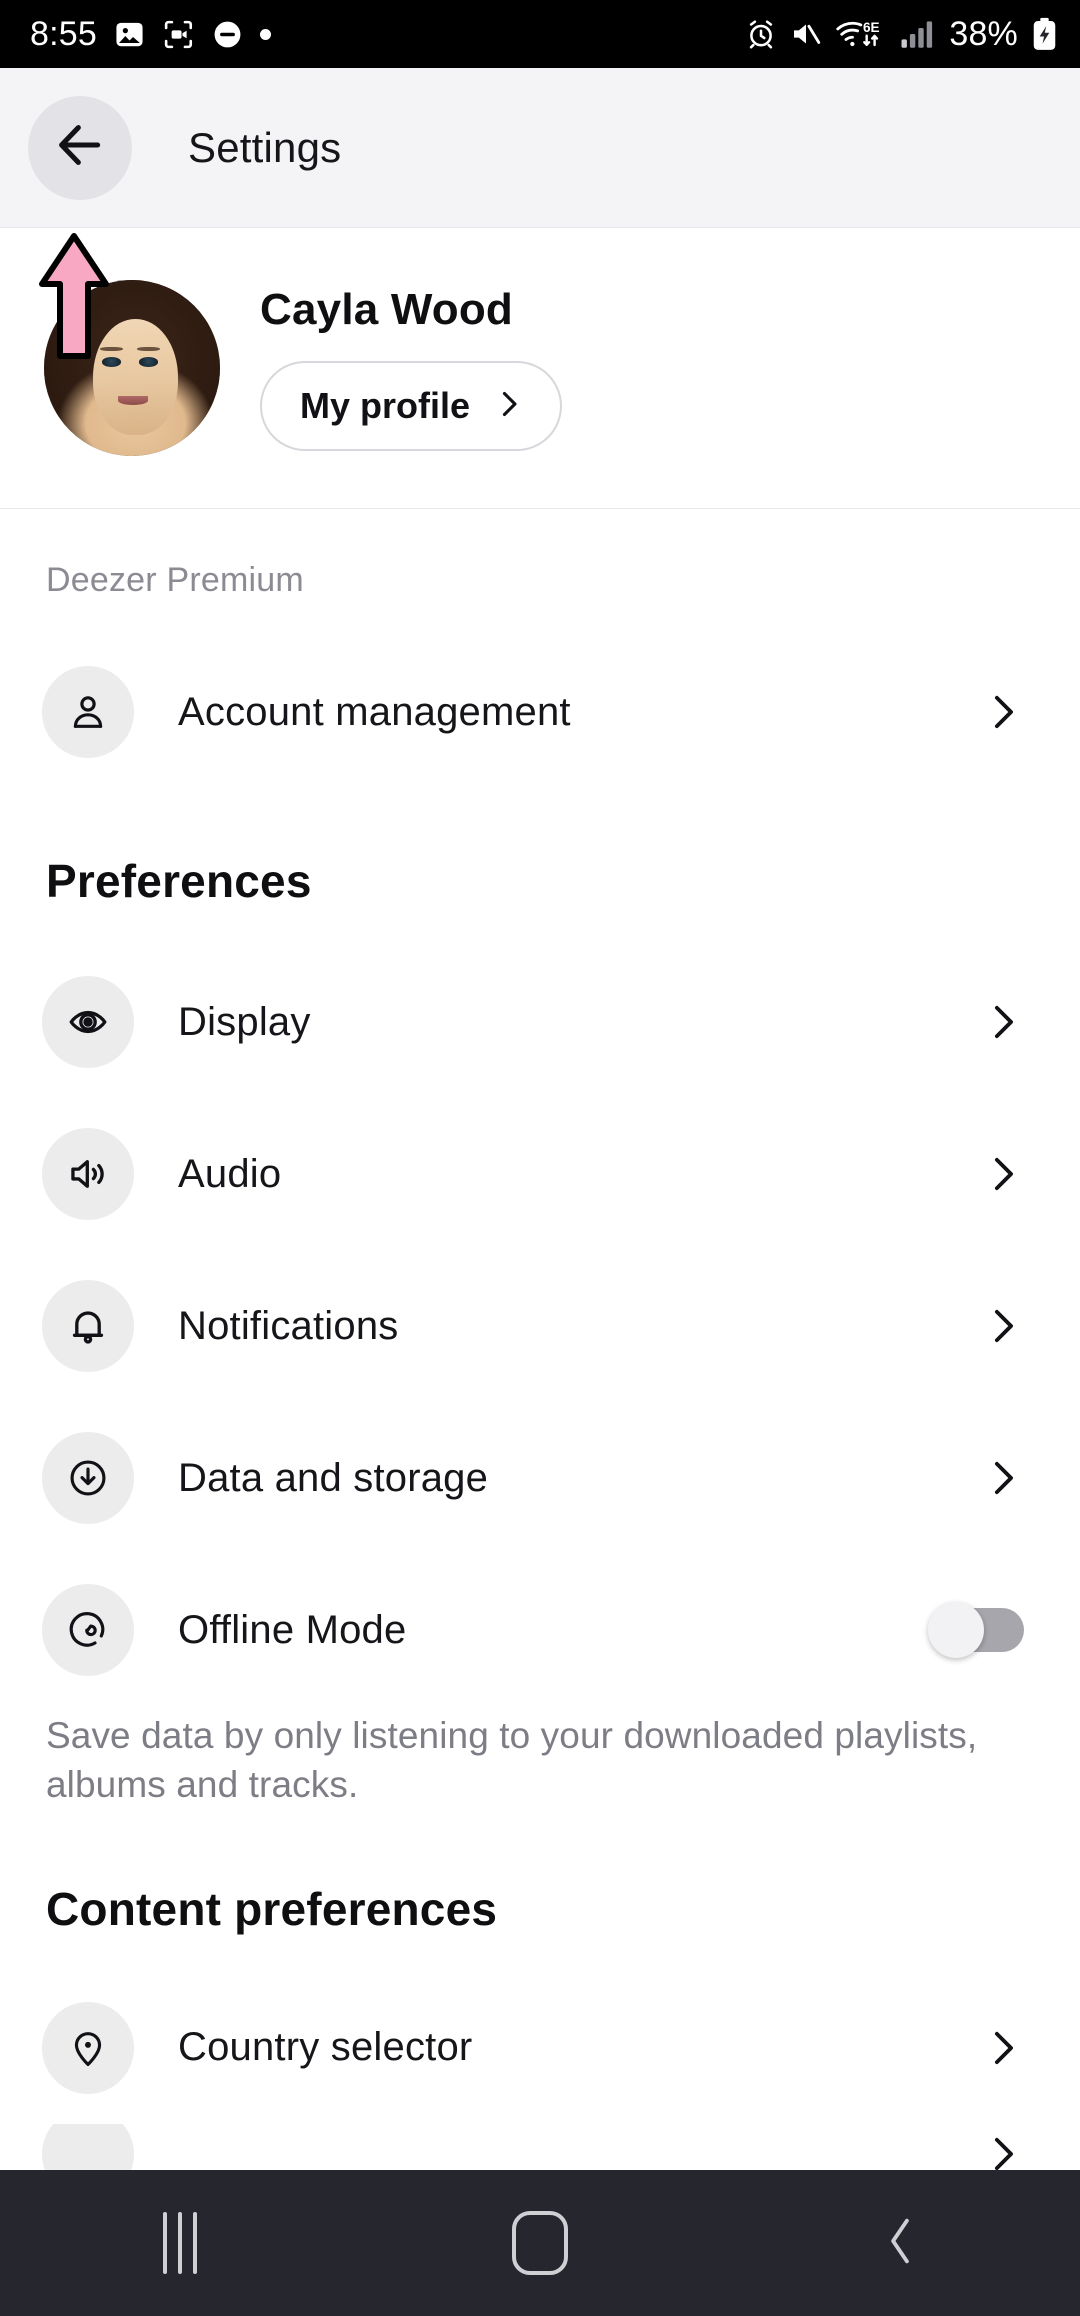  I want to click on settings-row-account-management: Account management, so click(540, 712).